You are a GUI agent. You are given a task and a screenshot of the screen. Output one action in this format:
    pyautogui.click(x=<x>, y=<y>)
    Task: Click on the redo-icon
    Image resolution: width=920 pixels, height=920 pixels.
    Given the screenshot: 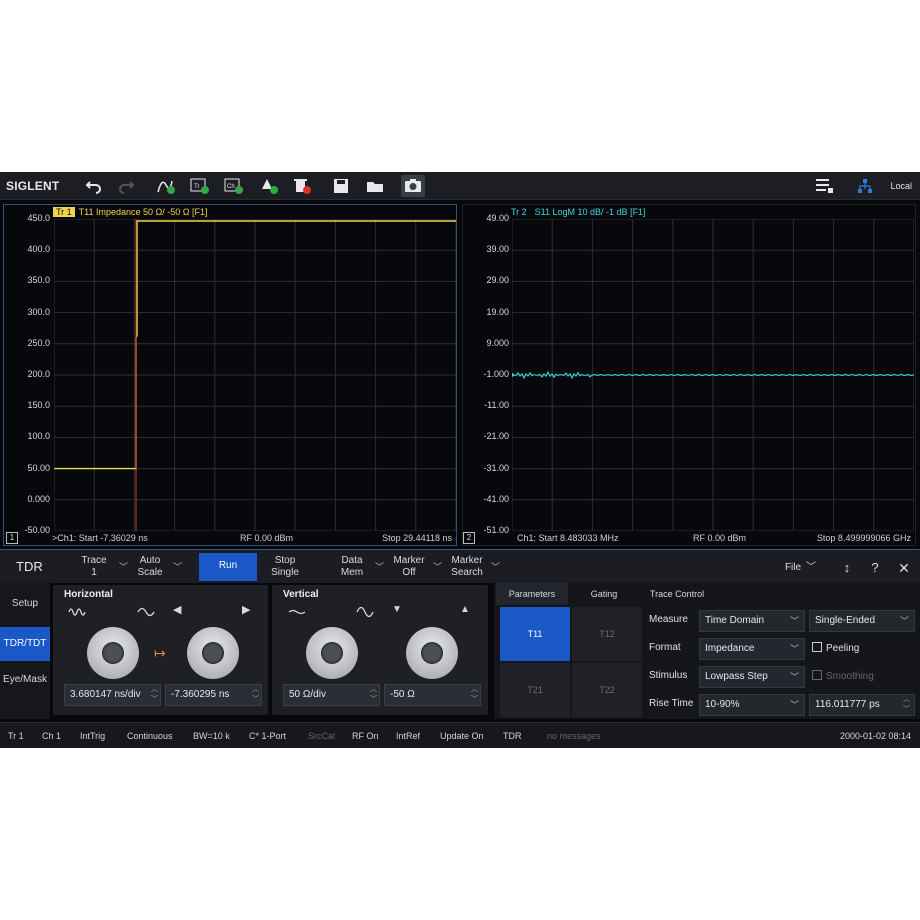 What is the action you would take?
    pyautogui.click(x=126, y=186)
    